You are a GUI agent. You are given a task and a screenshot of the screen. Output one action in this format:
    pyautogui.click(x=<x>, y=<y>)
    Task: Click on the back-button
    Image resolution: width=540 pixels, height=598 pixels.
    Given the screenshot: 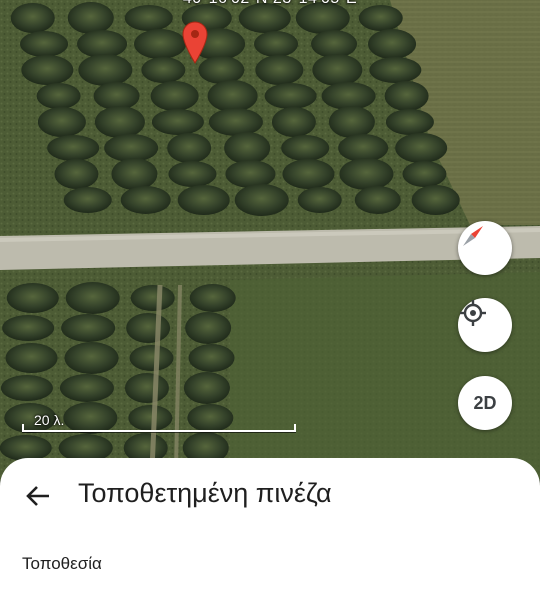 What is the action you would take?
    pyautogui.click(x=38, y=496)
    